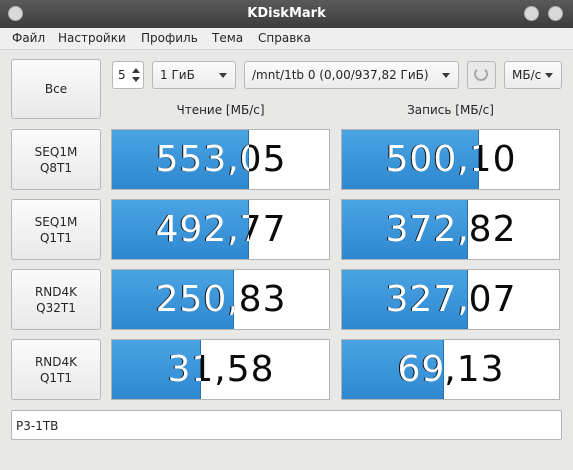 Image resolution: width=573 pixels, height=470 pixels. What do you see at coordinates (202, 159) in the screenshot?
I see `read-value-overlay: 553,05` at bounding box center [202, 159].